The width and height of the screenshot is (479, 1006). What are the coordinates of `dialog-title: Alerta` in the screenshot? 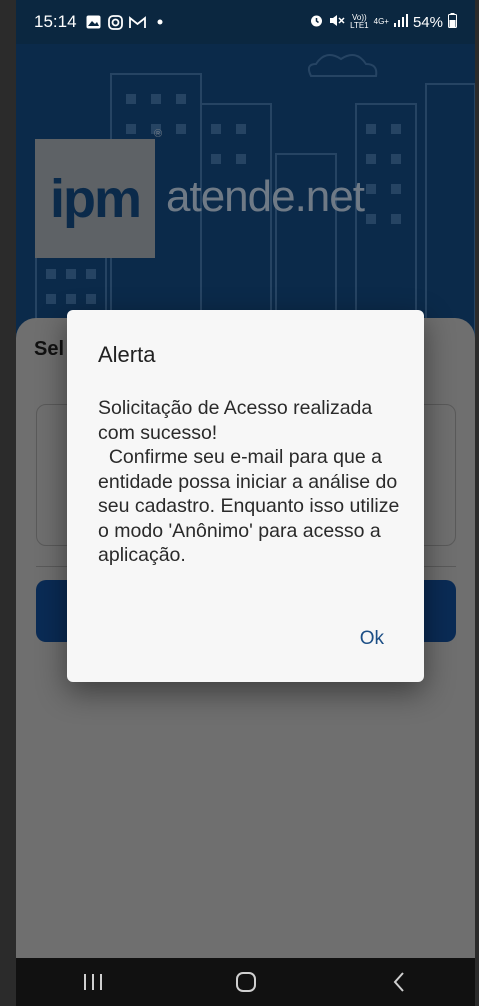 It's located at (127, 354).